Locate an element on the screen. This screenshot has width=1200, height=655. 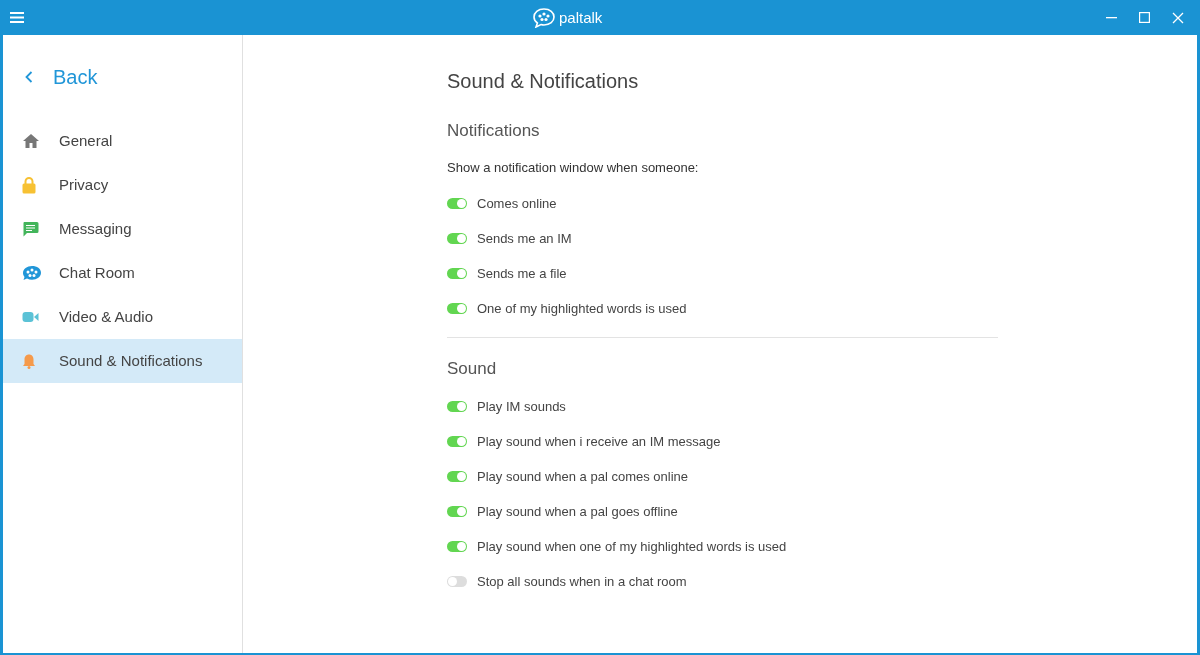
option-label: Comes online is located at coordinates (517, 203).